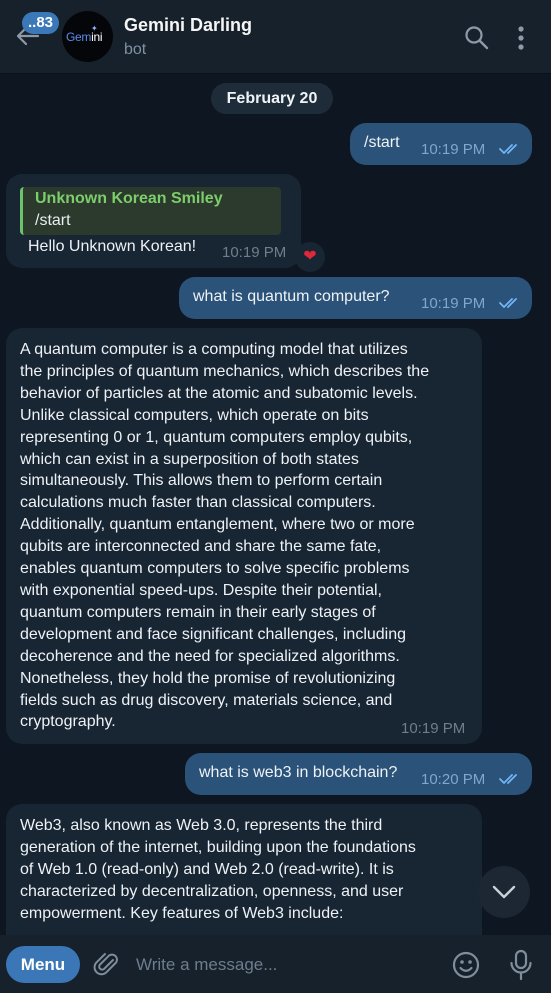  I want to click on unread-count-badge: ..83, so click(41, 23).